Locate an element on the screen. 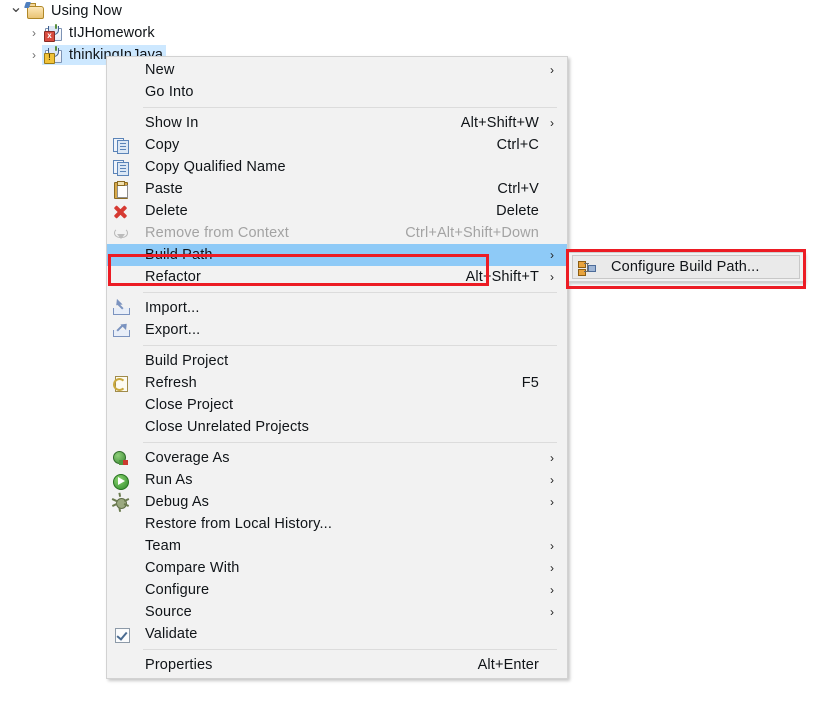 This screenshot has height=718, width=828. tree-item-label: Using Now is located at coordinates (87, 11).